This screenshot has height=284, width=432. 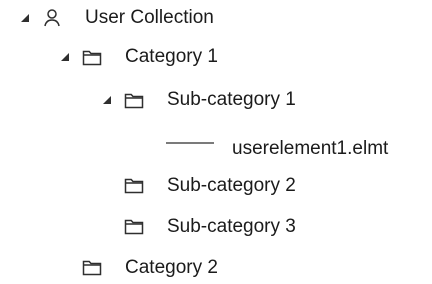 What do you see at coordinates (149, 17) in the screenshot?
I see `tree-node-label: User Collection` at bounding box center [149, 17].